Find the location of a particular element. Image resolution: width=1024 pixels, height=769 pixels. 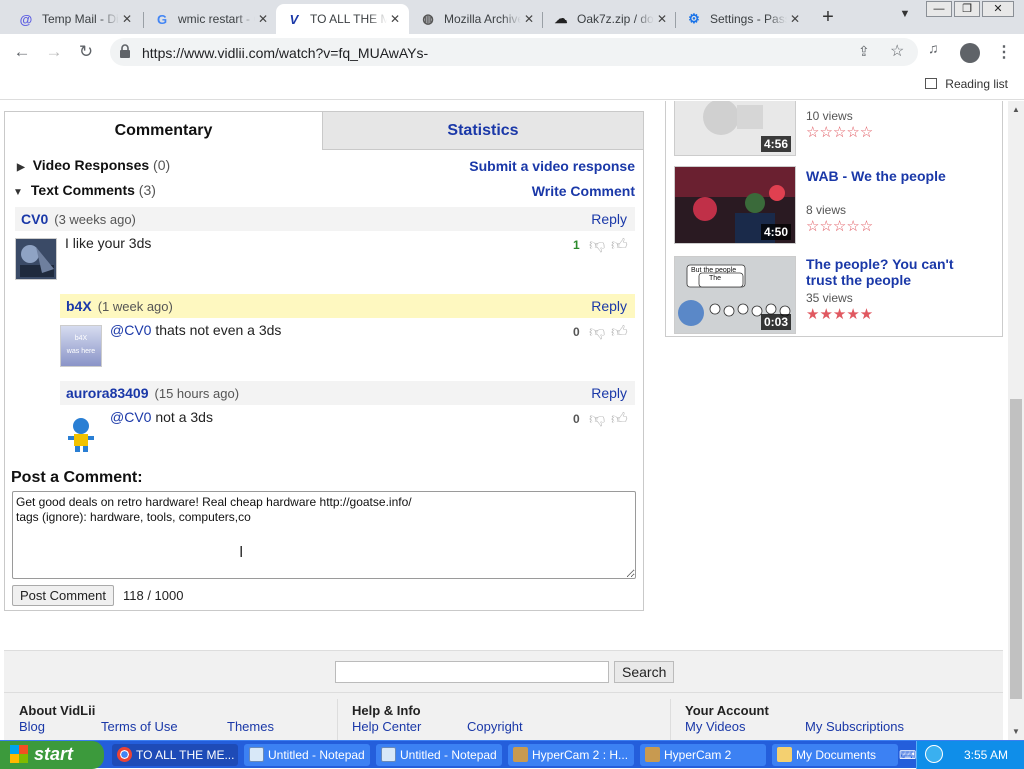

keyboard-icon: ⌨ is located at coordinates (907, 755).